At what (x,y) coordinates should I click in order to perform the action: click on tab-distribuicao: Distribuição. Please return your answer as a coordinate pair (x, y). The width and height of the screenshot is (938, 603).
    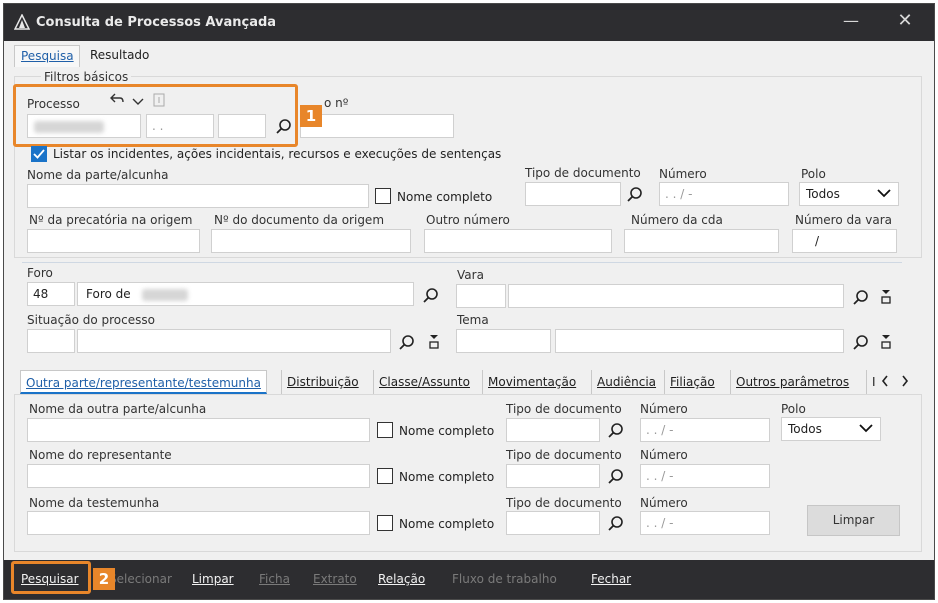
    Looking at the image, I should click on (322, 382).